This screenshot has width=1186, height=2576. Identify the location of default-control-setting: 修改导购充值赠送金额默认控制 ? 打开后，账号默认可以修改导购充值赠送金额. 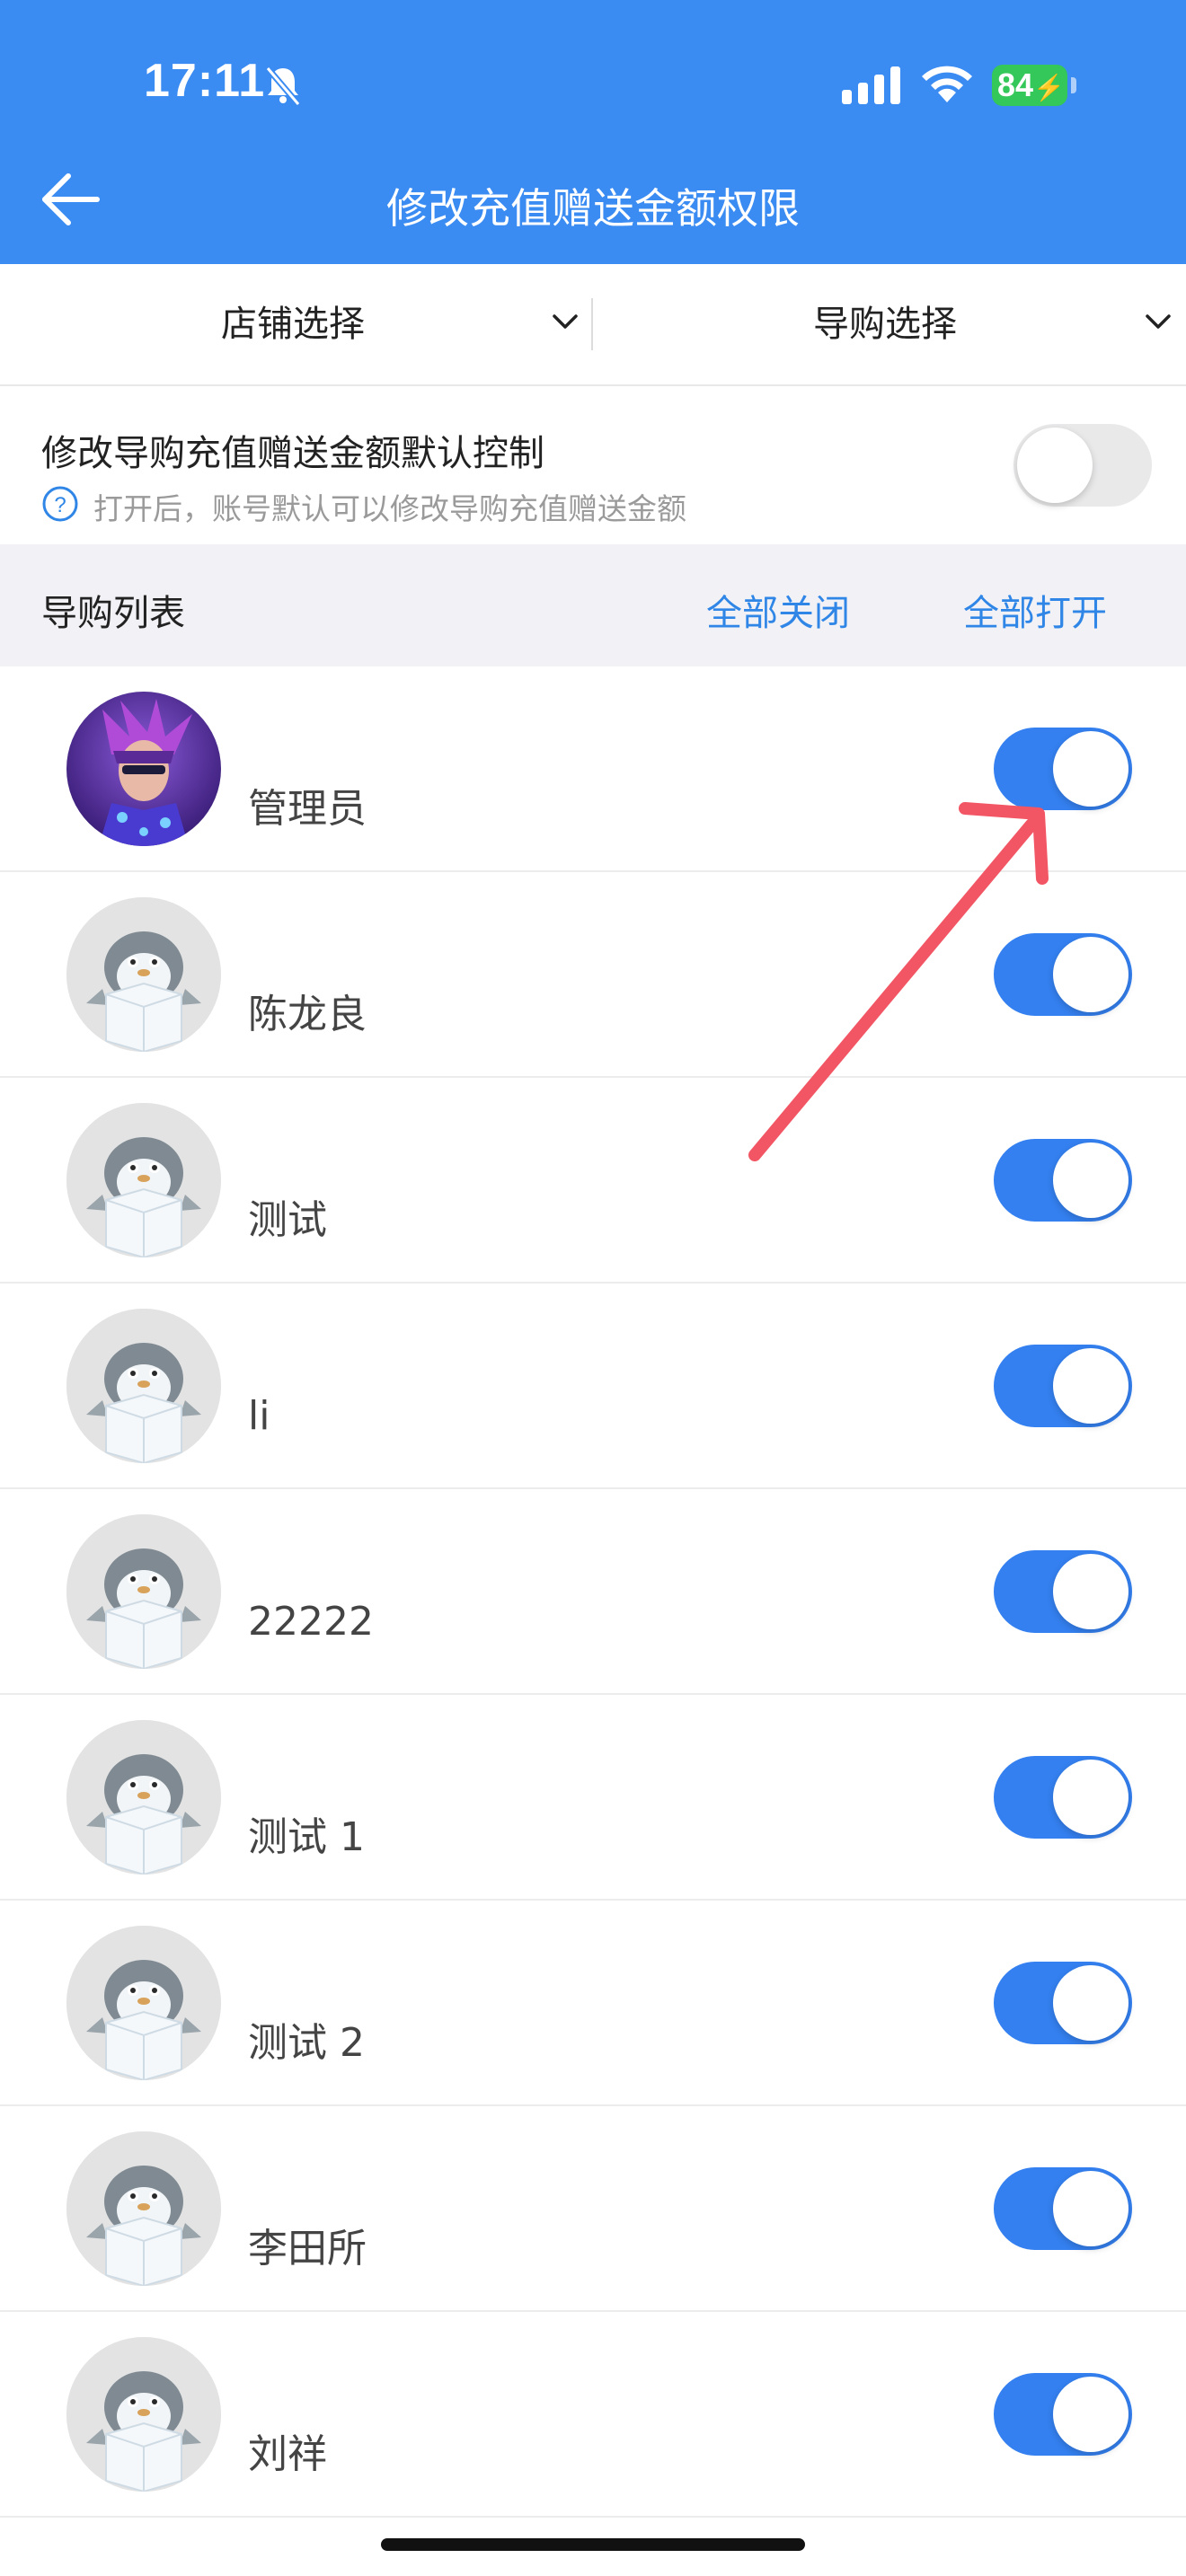
(593, 465).